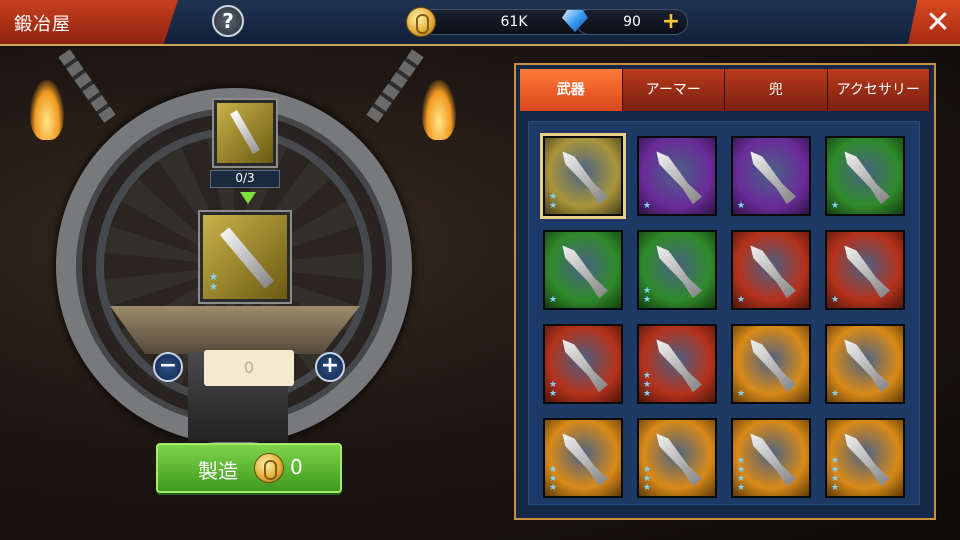  I want to click on weapon-slot-9: ★ ★, so click(583, 364).